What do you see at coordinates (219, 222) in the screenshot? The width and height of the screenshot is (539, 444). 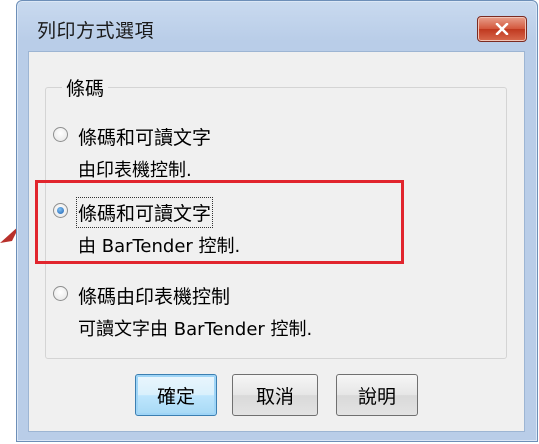 I see `highlight-annotation-box` at bounding box center [219, 222].